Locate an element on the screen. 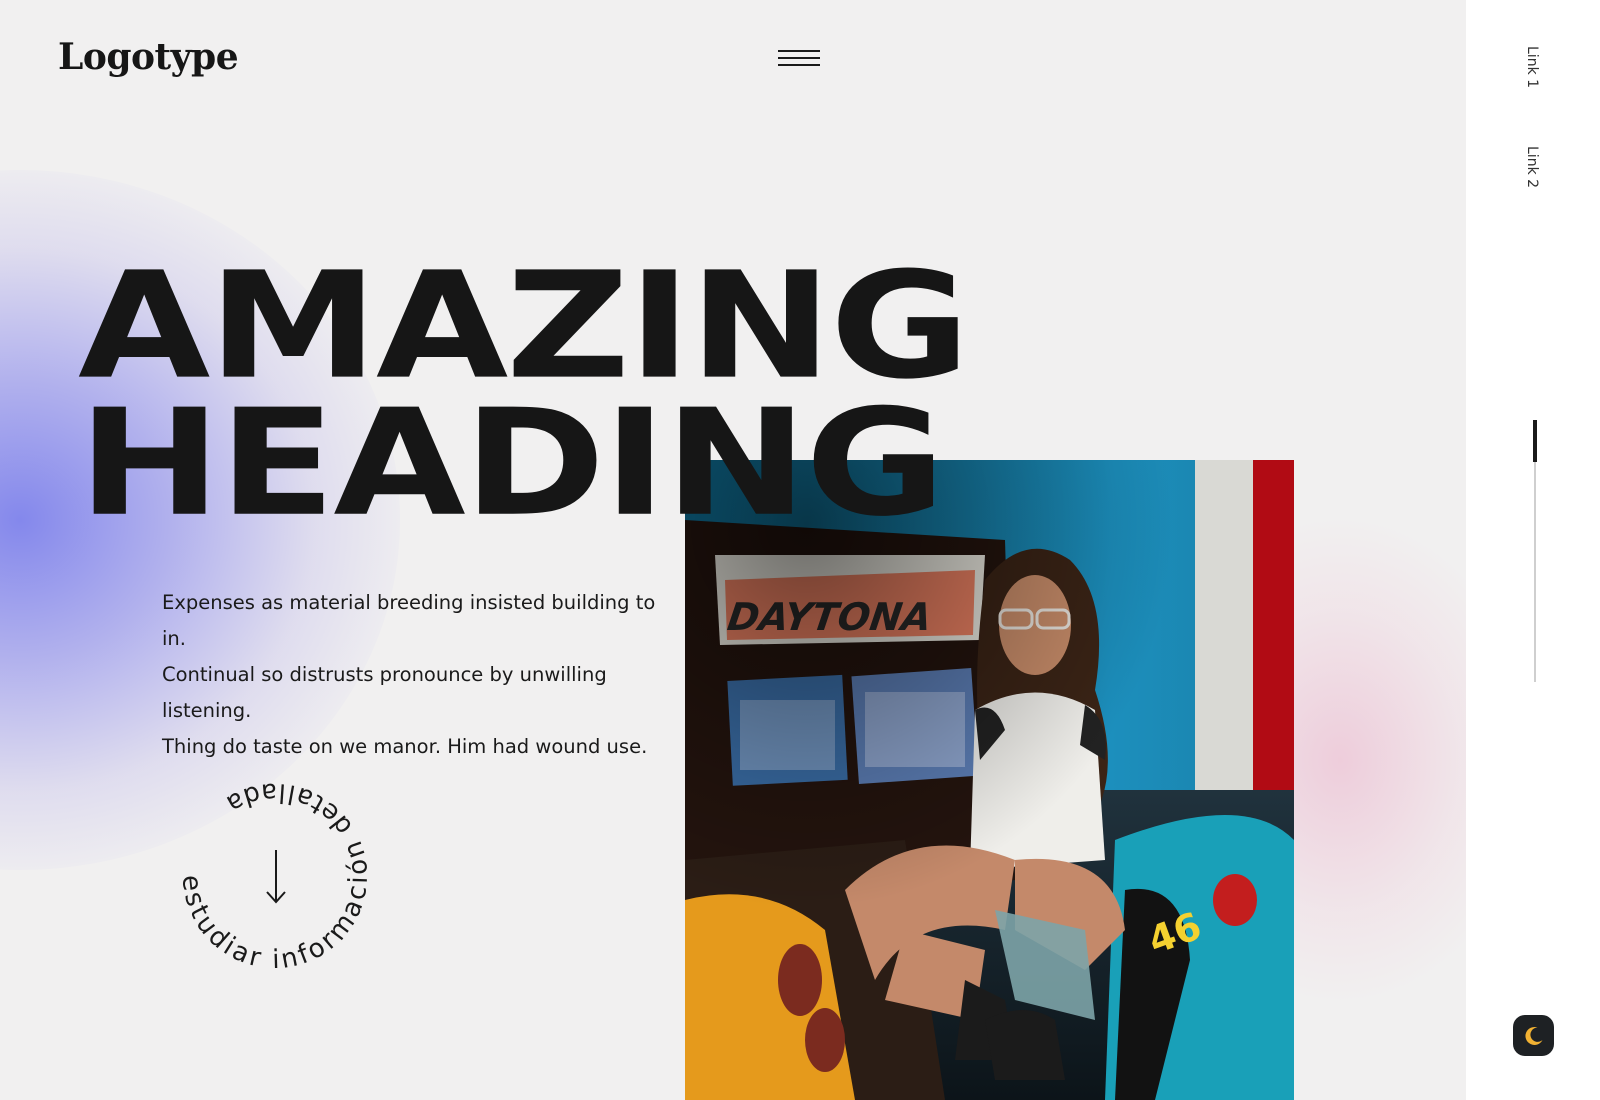 This screenshot has width=1600, height=1100. scroll-down-badge: estudiar información detallada is located at coordinates (275, 876).